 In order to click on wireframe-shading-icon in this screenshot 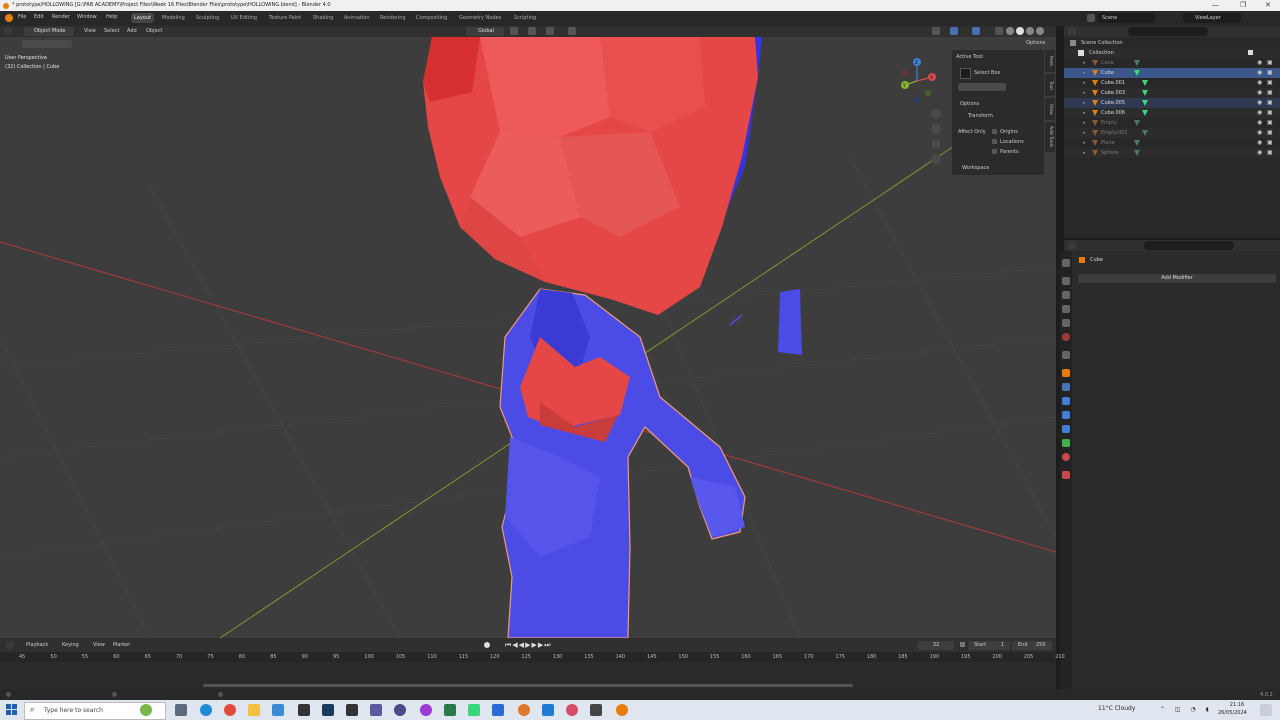, I will do `click(1010, 31)`.